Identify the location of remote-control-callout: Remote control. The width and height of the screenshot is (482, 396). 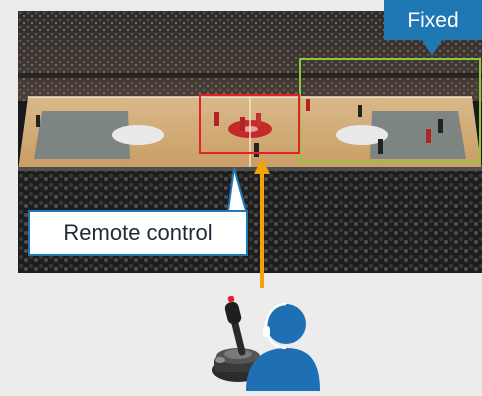
(138, 233).